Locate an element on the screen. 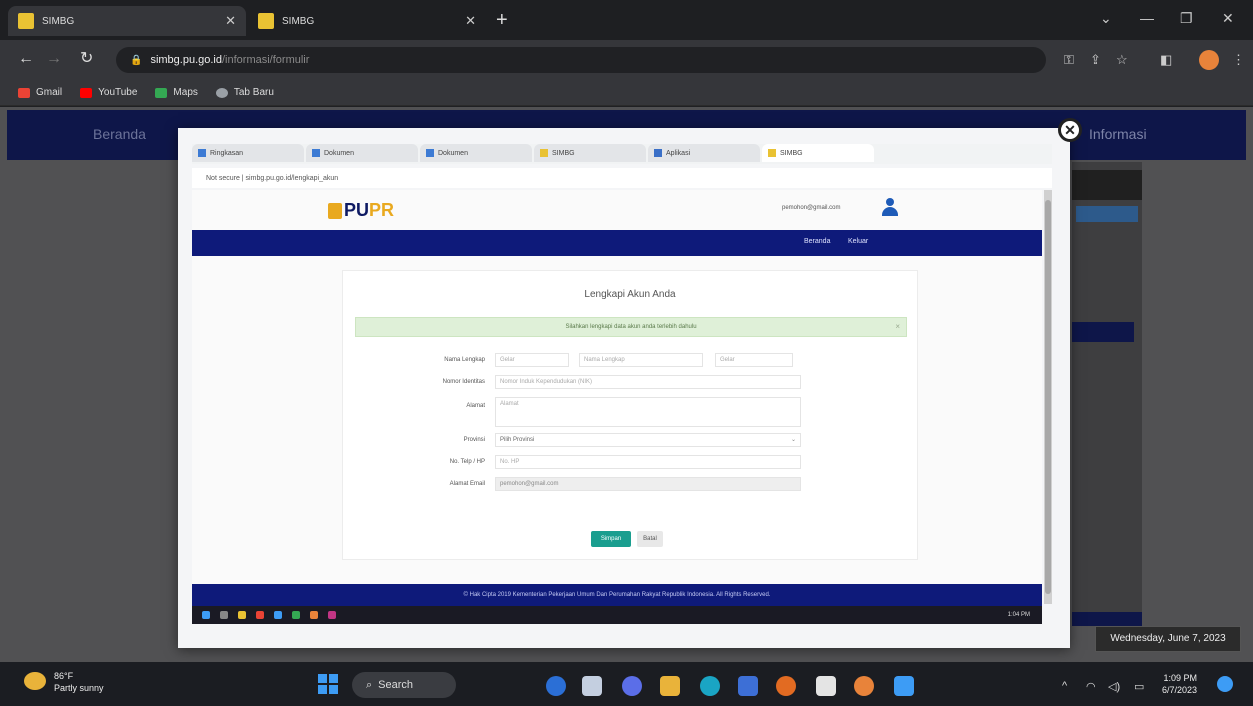  forward-arrow-icon: → is located at coordinates (54, 59).